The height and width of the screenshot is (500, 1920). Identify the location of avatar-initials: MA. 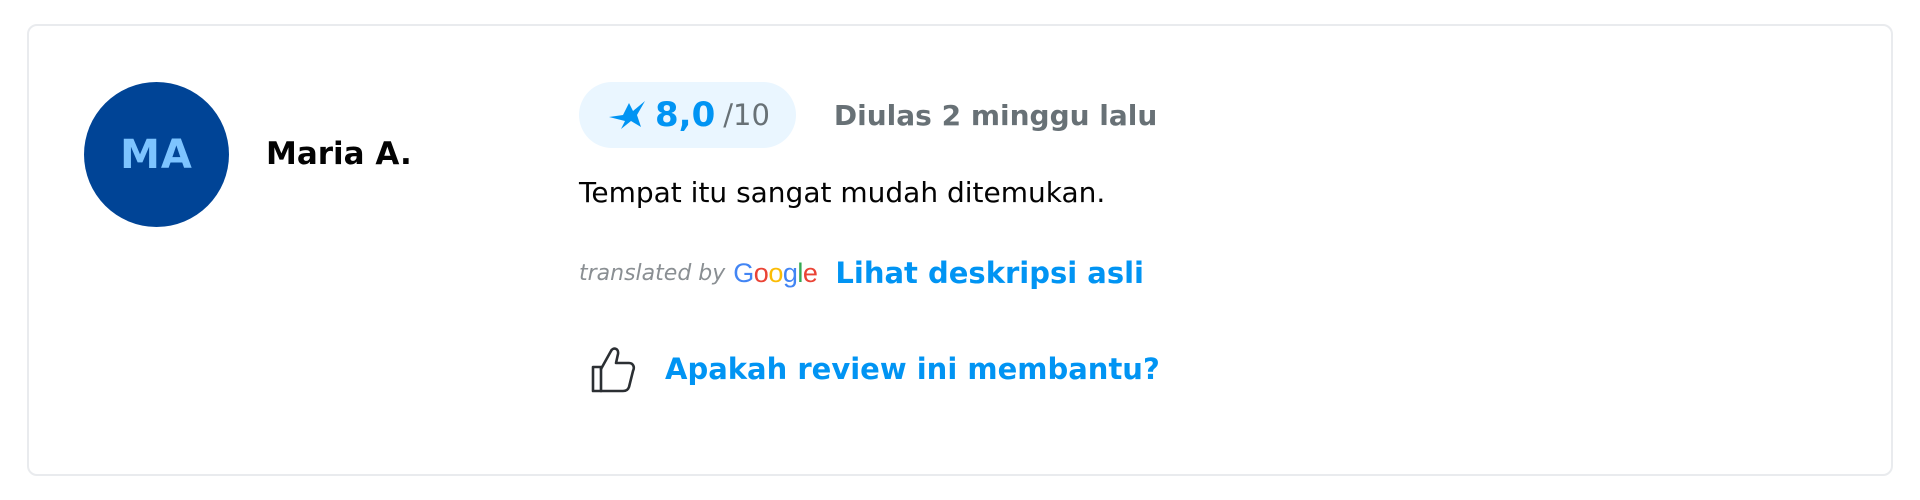
(156, 154).